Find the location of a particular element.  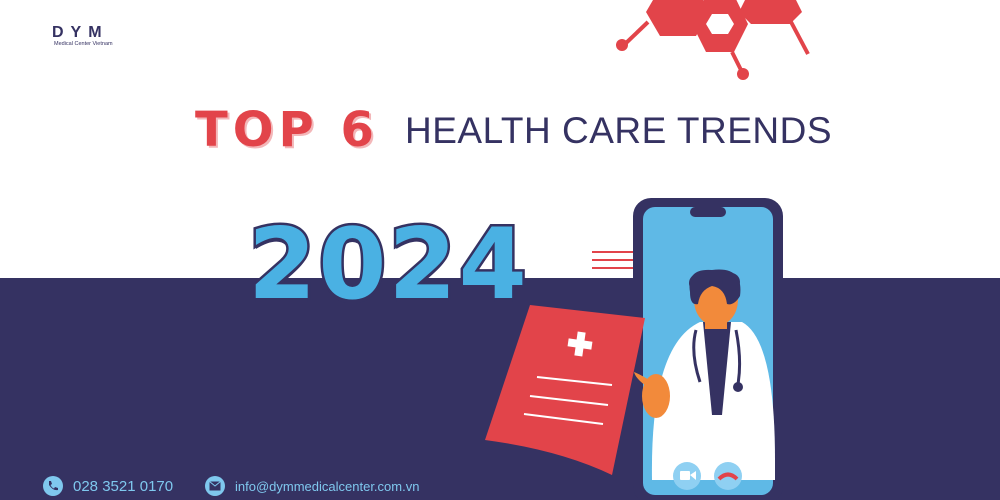

email-address: info@dymmedicalcenter.com.vn is located at coordinates (327, 486).